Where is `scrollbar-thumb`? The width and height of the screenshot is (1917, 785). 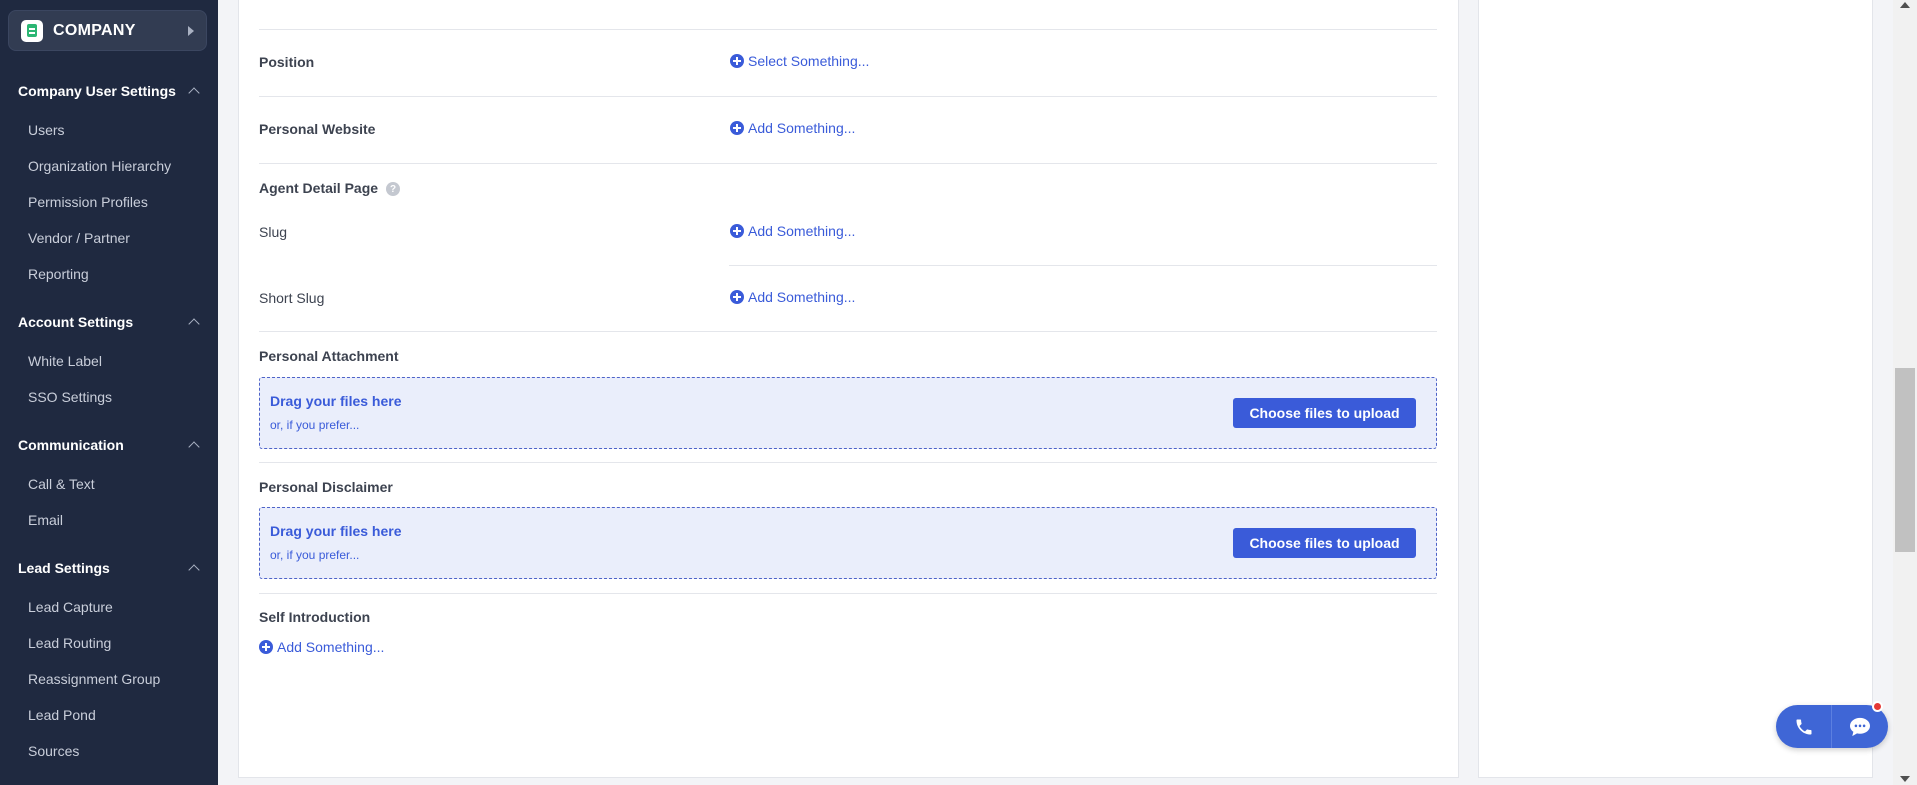
scrollbar-thumb is located at coordinates (1905, 460).